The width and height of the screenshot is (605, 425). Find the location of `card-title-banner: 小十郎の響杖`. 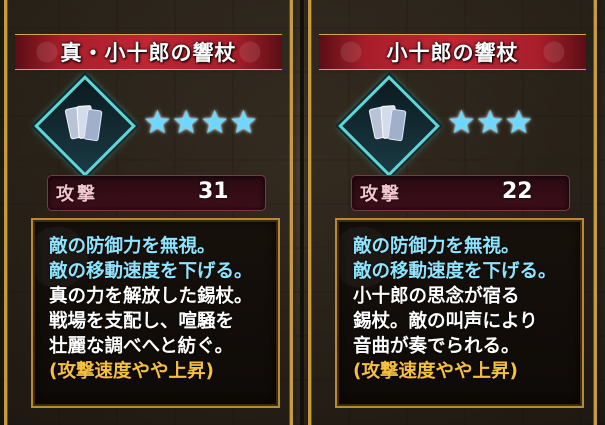

card-title-banner: 小十郎の響杖 is located at coordinates (452, 52).